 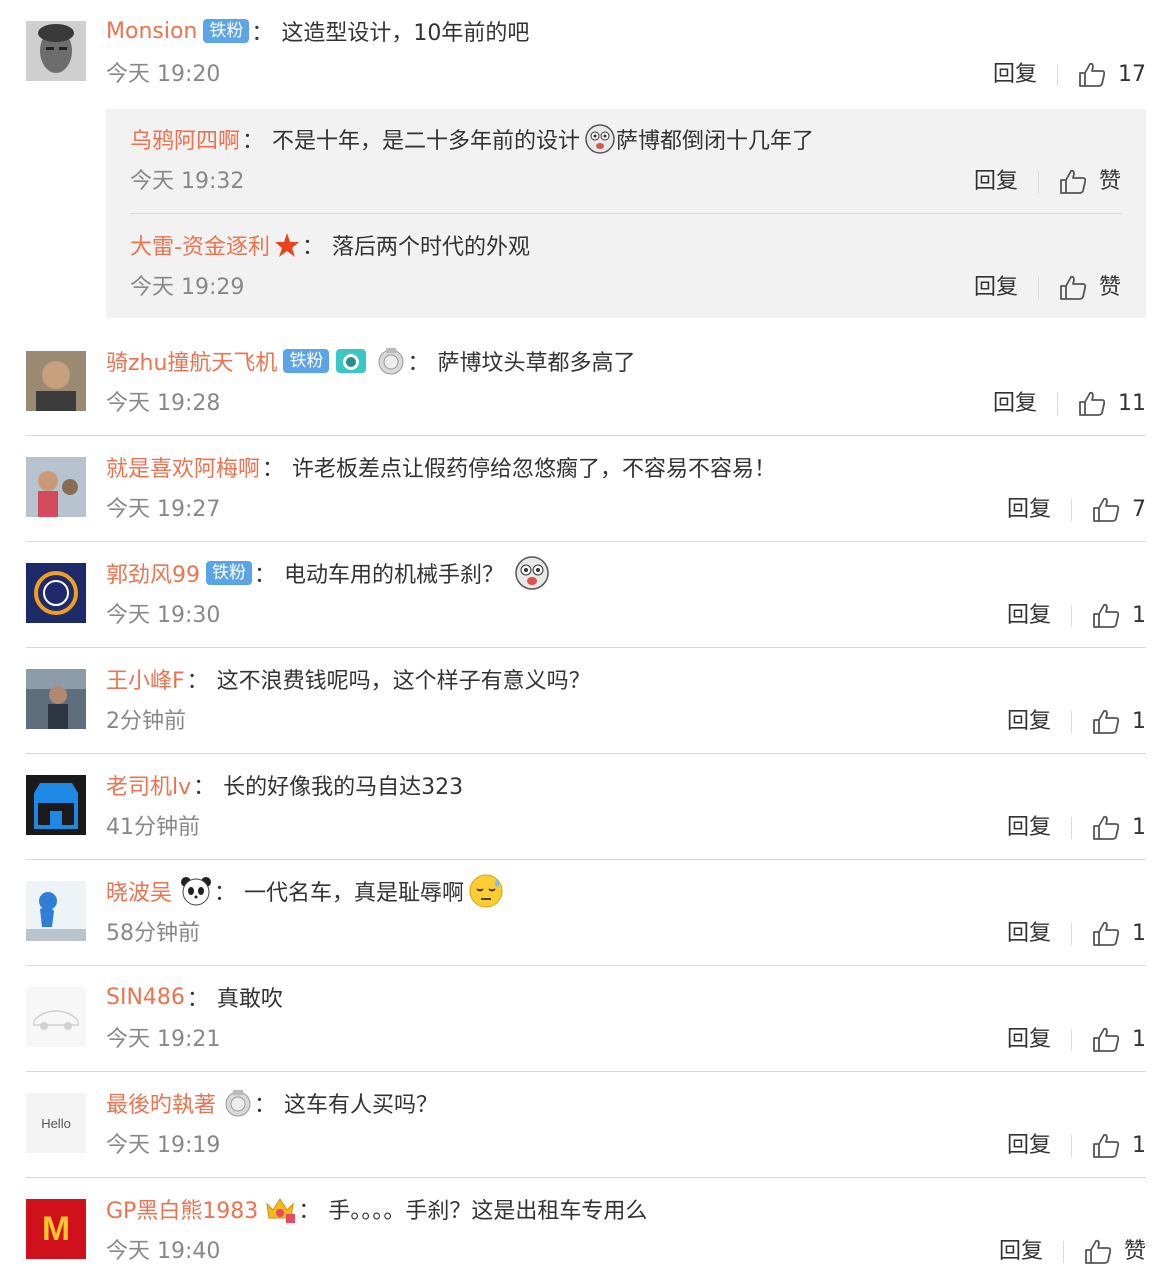 I want to click on comment-text: 这不浪费钱呢吗，这个样子有意义吗？, so click(x=403, y=681).